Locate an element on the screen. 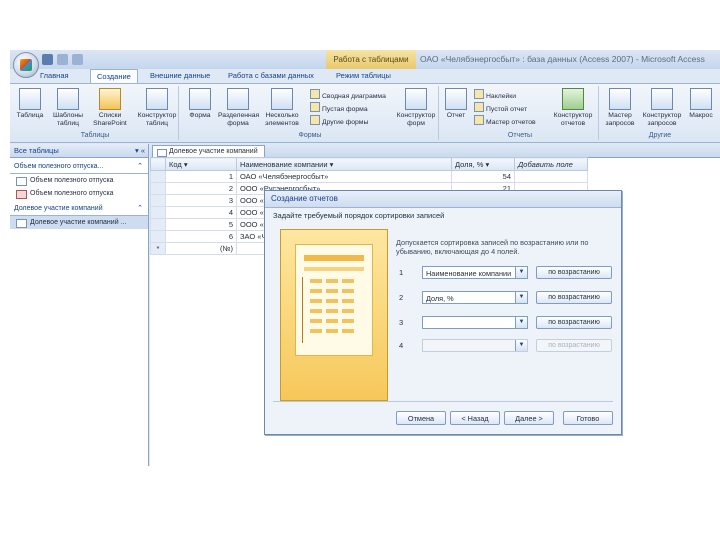 Image resolution: width=720 pixels, height=540 pixels. query-design-button: Конструктор запросов is located at coordinates (662, 108).